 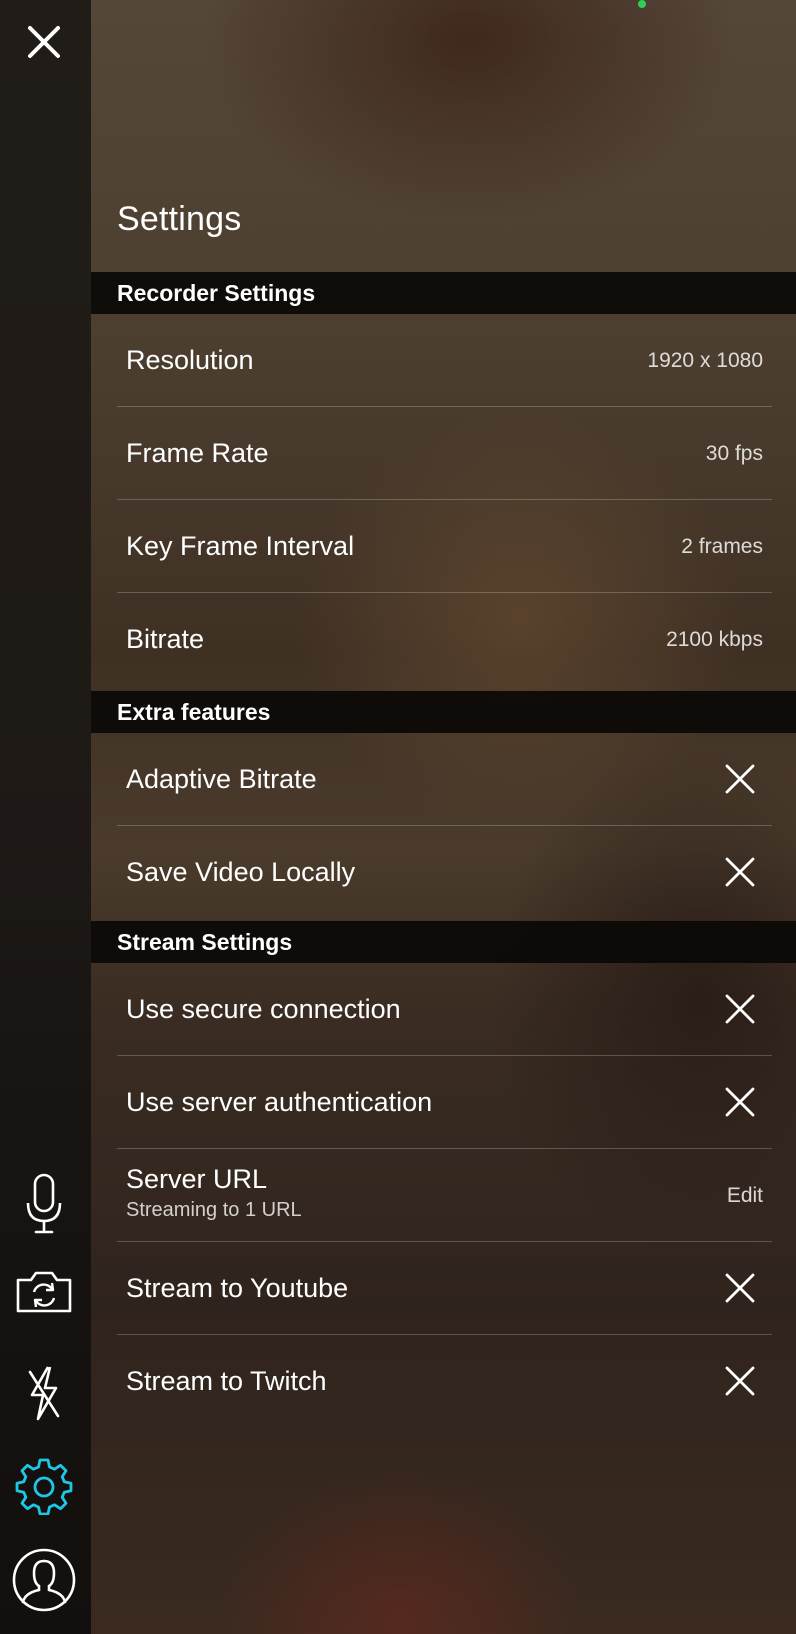 I want to click on row-label: Server URL, so click(x=197, y=1179).